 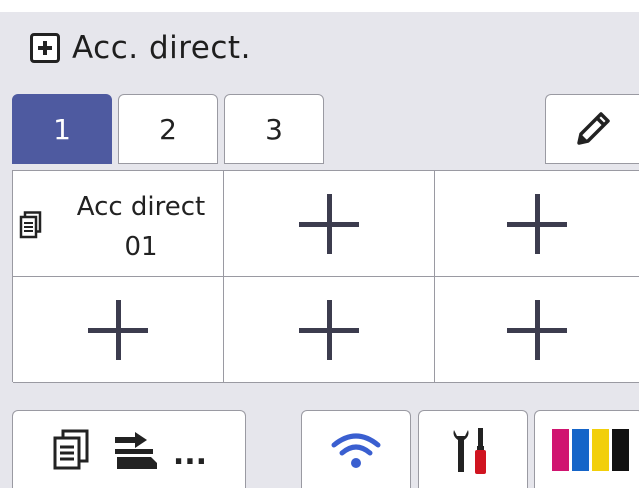 I want to click on edit-button, so click(x=592, y=129).